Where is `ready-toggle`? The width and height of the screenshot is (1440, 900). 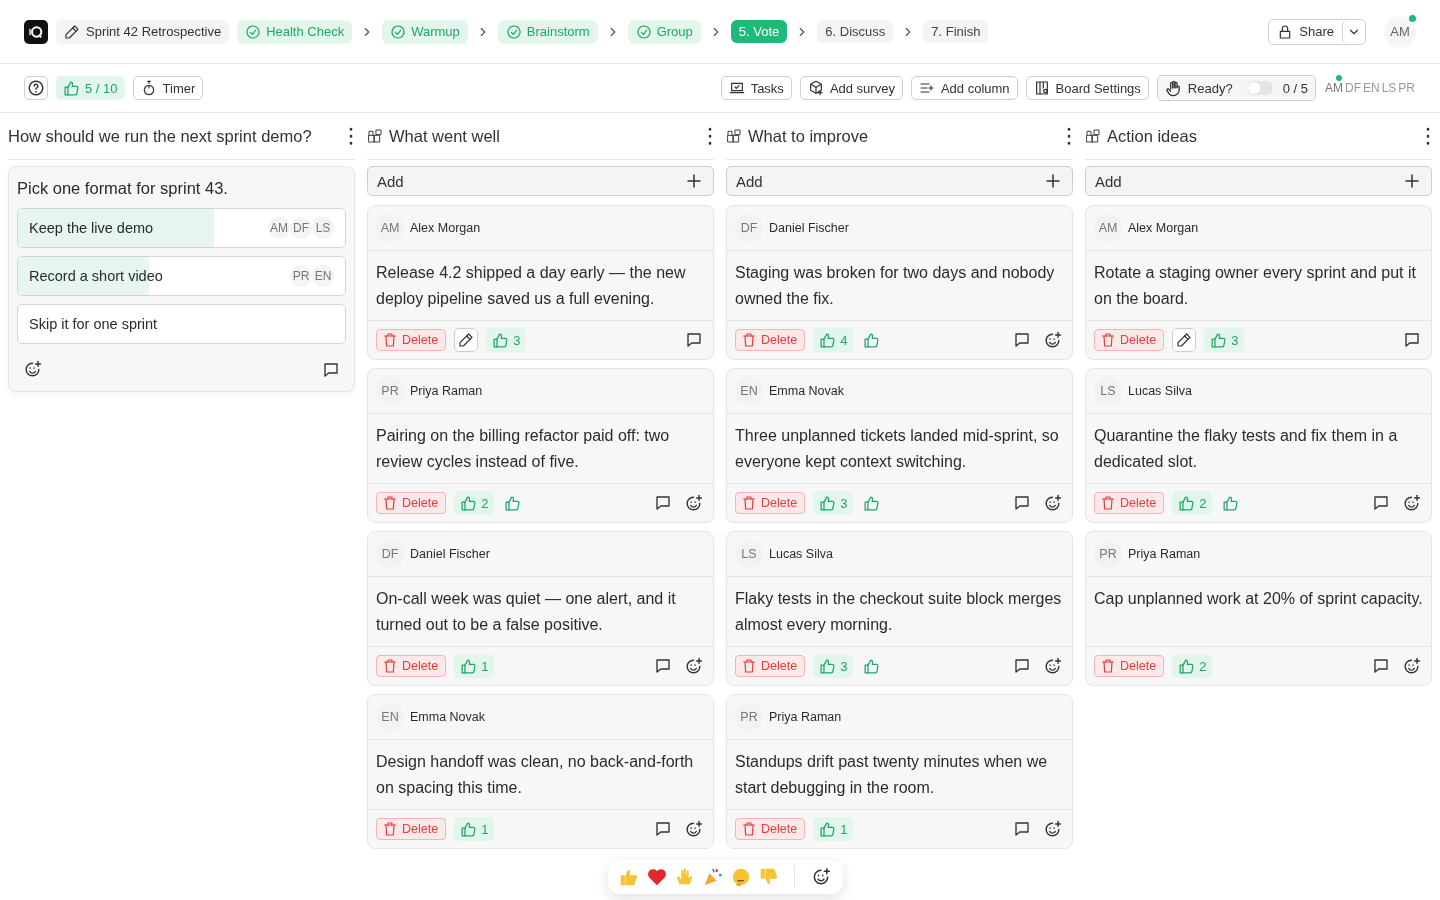 ready-toggle is located at coordinates (1259, 88).